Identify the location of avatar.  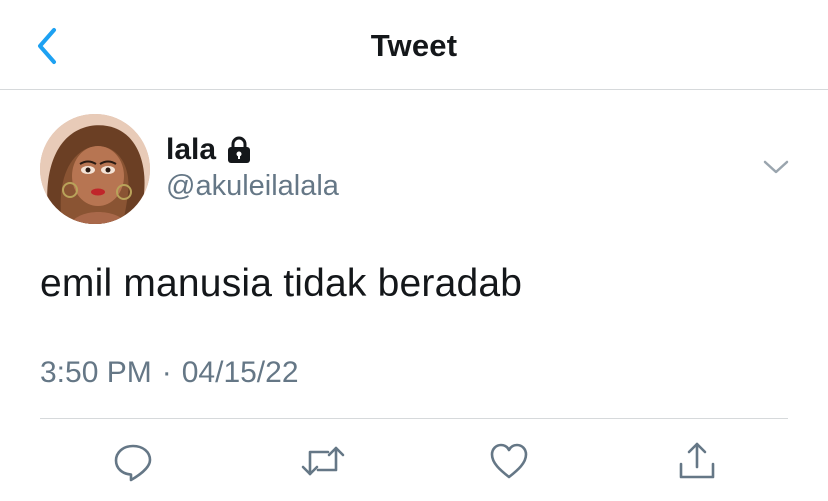
(95, 169).